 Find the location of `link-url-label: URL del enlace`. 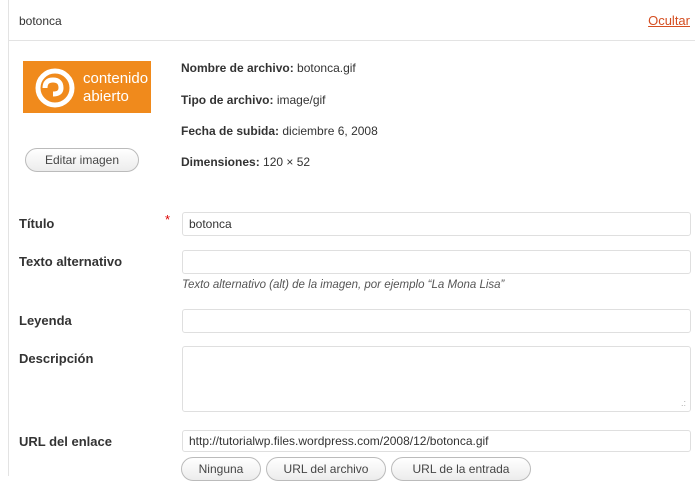

link-url-label: URL del enlace is located at coordinates (65, 441).